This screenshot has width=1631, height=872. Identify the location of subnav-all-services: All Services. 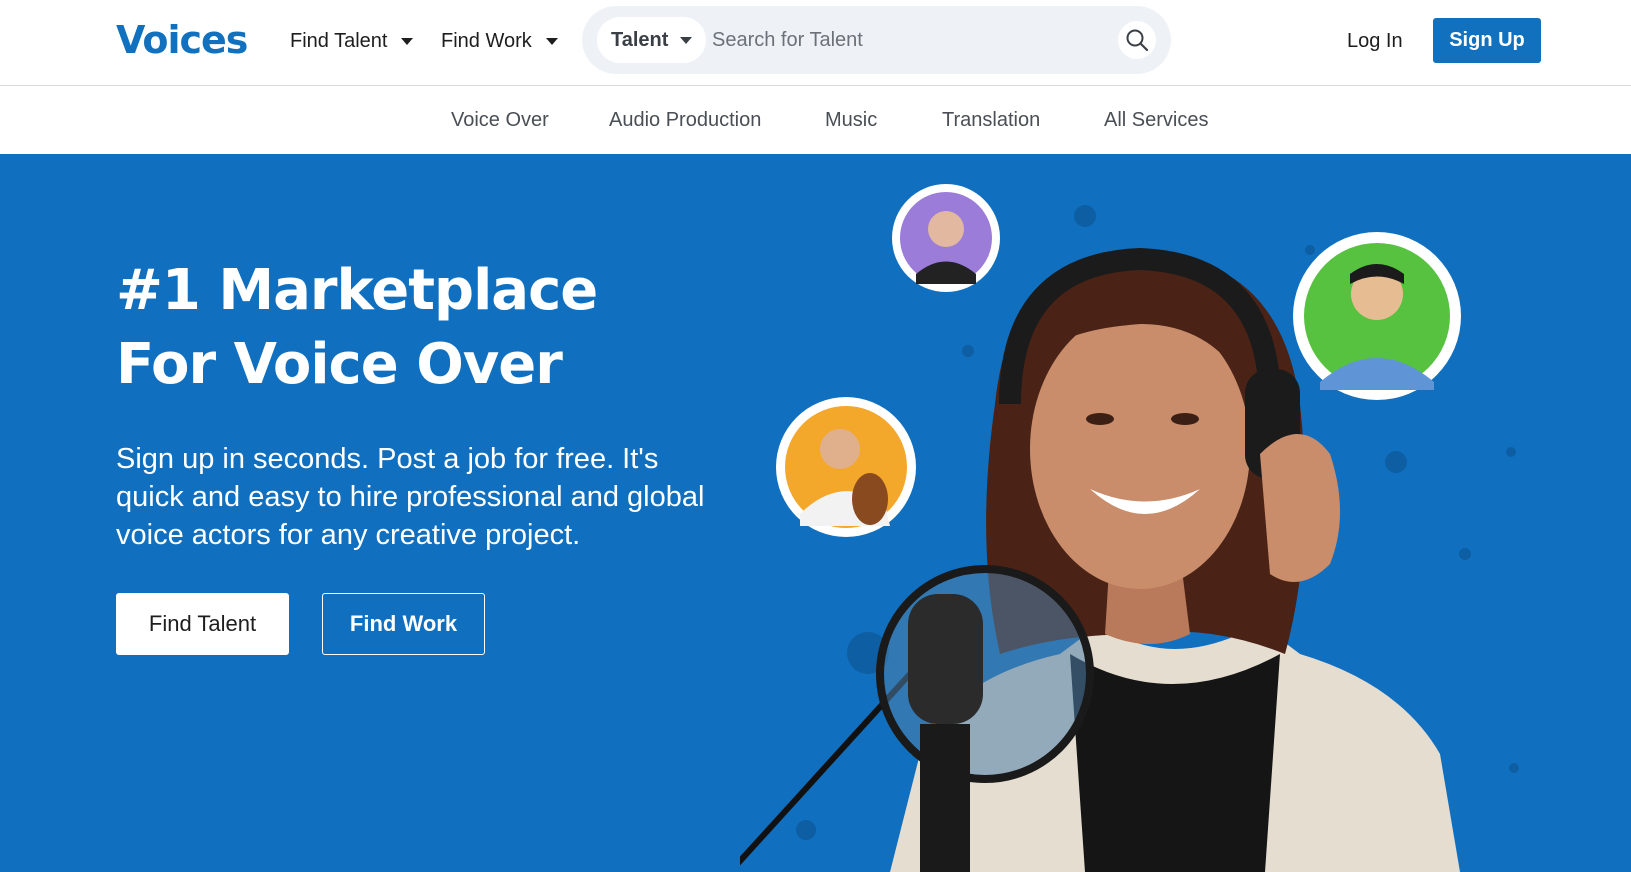
(1156, 120).